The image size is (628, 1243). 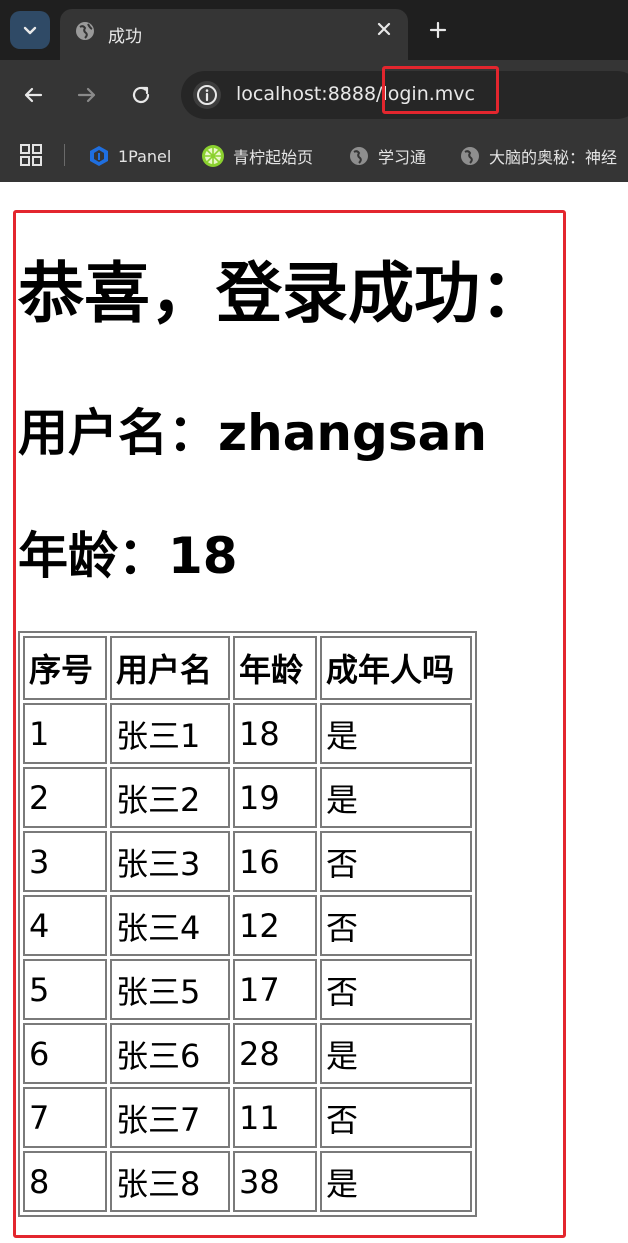 What do you see at coordinates (65, 797) in the screenshot?
I see `cell-index: 2` at bounding box center [65, 797].